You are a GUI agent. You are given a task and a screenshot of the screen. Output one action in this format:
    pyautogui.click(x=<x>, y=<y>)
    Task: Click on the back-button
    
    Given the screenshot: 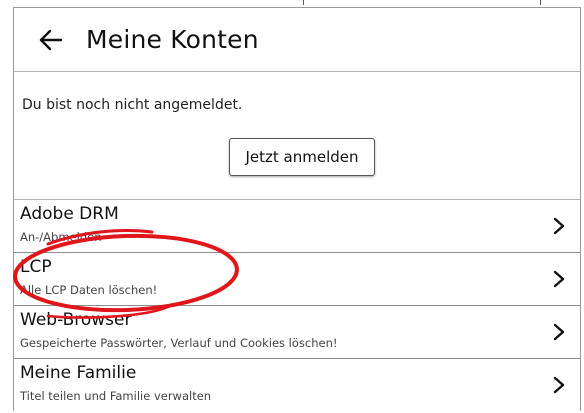 What is the action you would take?
    pyautogui.click(x=51, y=40)
    